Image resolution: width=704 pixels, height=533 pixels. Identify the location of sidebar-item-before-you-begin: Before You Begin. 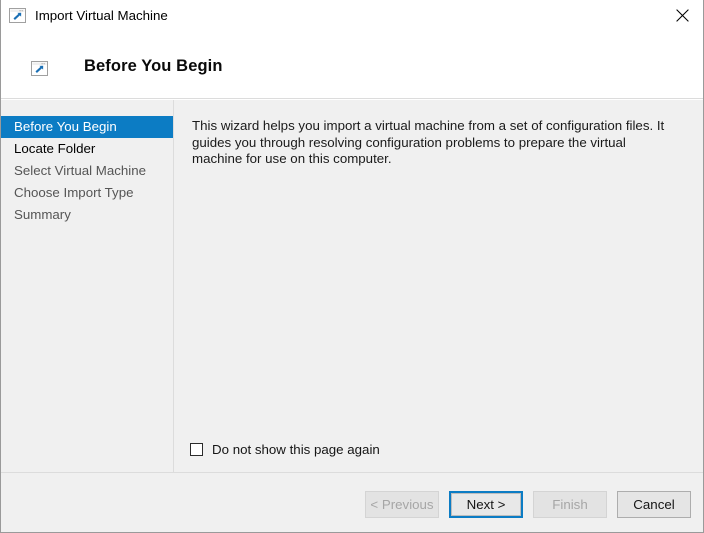
(87, 127).